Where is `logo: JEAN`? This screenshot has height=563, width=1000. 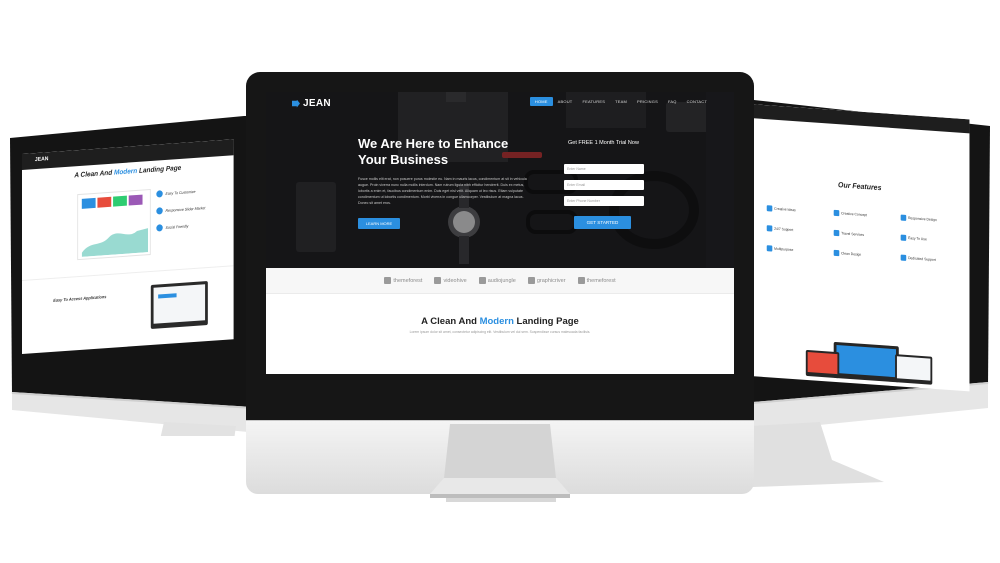 logo: JEAN is located at coordinates (311, 103).